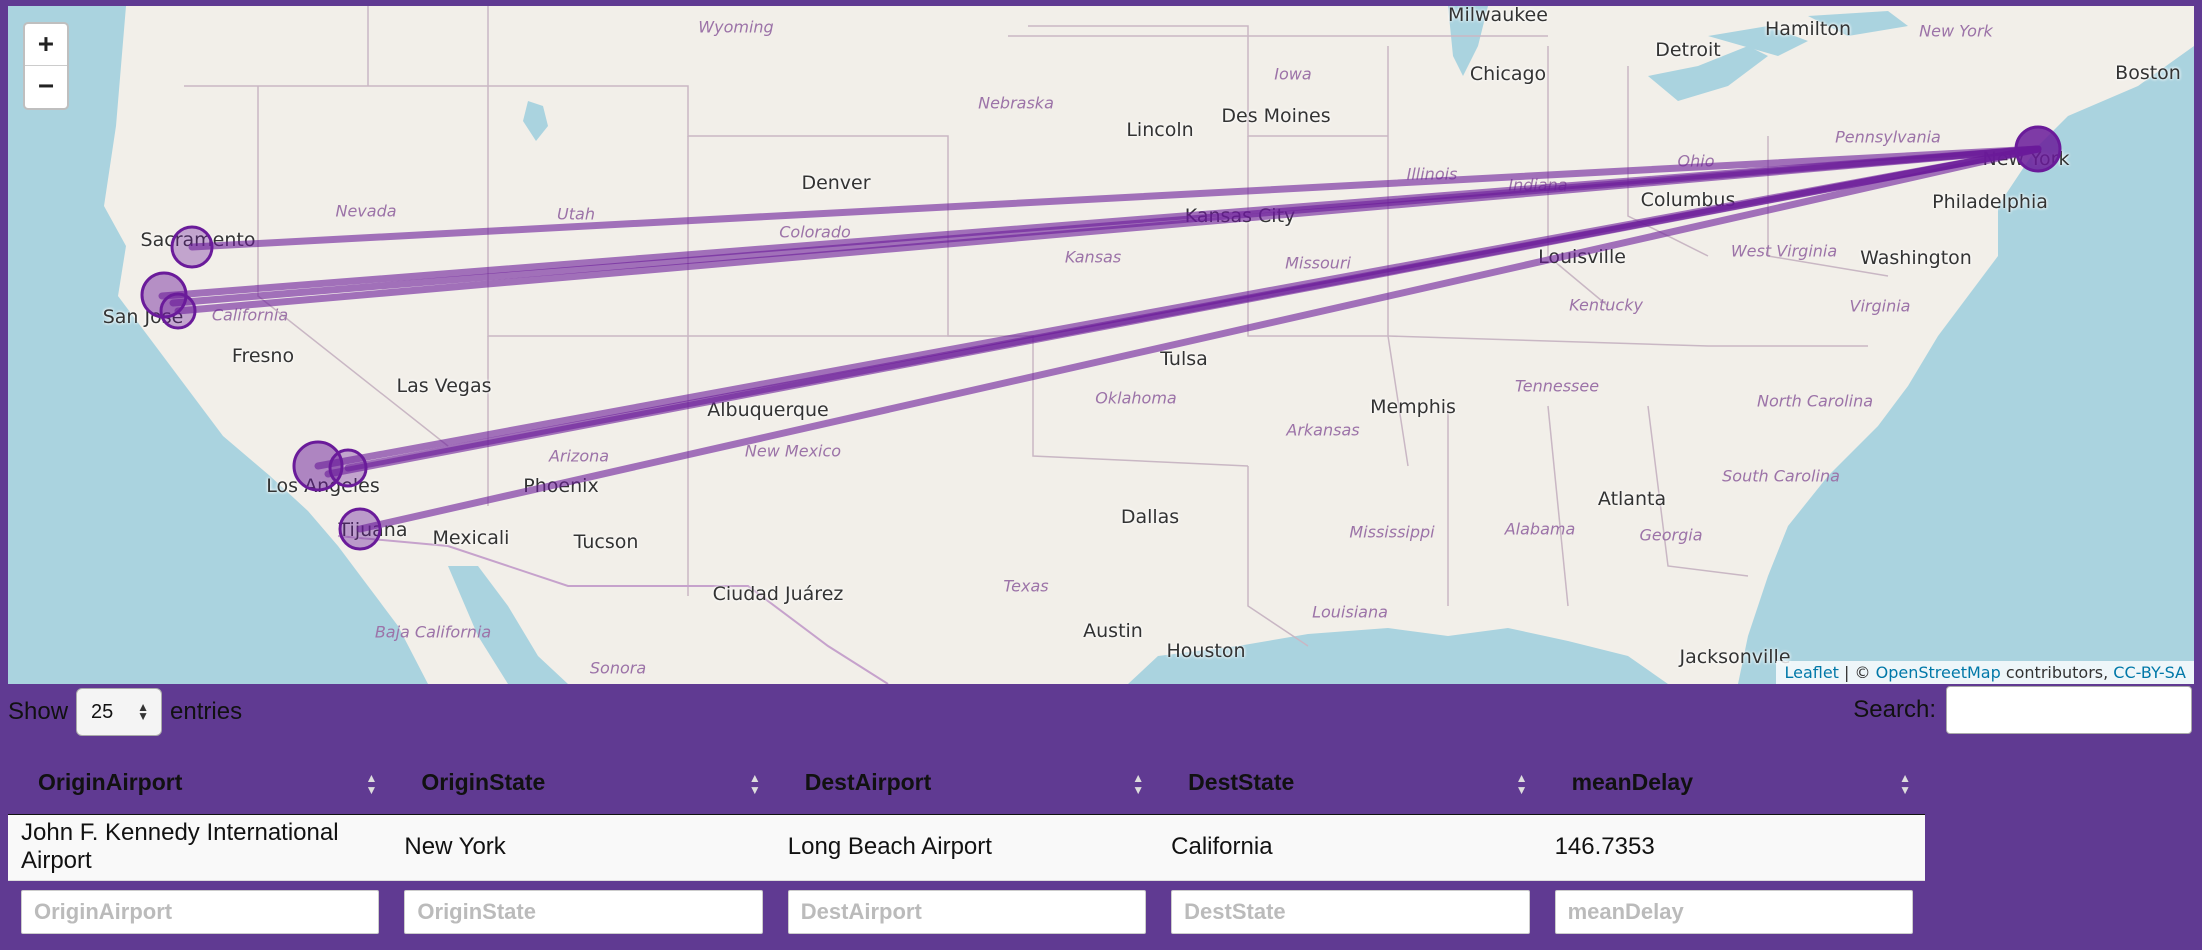 The height and width of the screenshot is (950, 2202). I want to click on column-header-label: meanDelay, so click(1632, 782).